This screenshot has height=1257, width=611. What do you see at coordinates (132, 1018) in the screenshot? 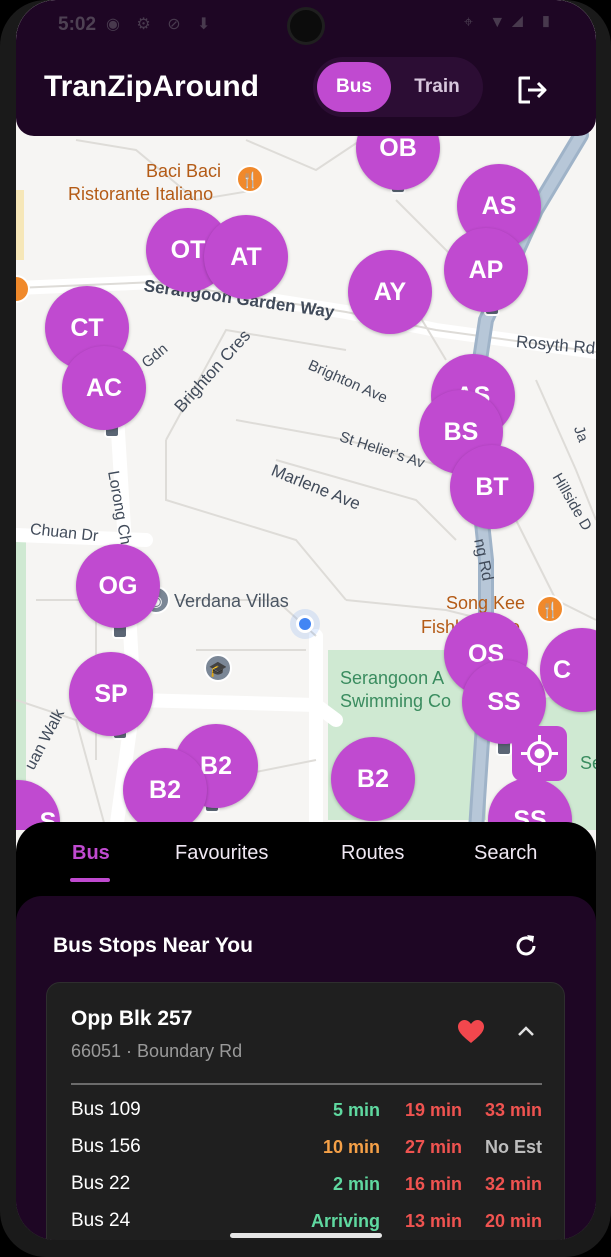
I see `stop-name: Opp Blk 257` at bounding box center [132, 1018].